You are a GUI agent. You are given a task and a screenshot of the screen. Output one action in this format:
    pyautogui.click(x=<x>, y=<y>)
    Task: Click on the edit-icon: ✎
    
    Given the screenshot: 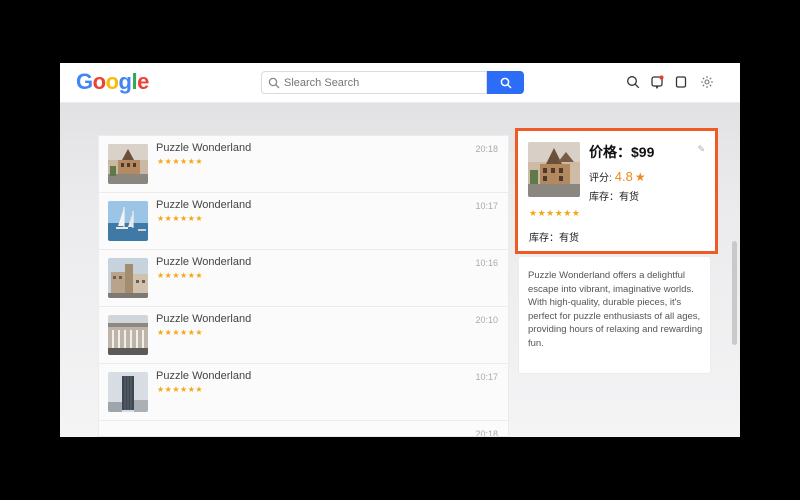 What is the action you would take?
    pyautogui.click(x=701, y=149)
    